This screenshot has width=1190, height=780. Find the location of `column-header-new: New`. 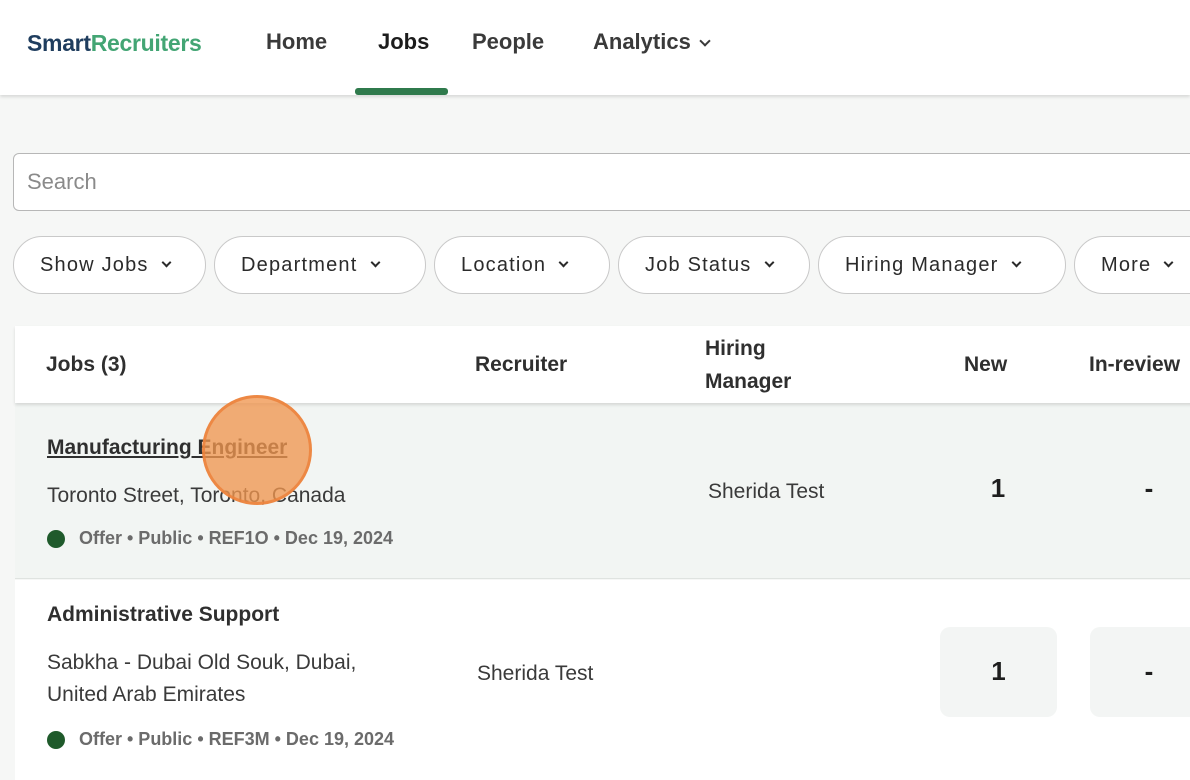

column-header-new: New is located at coordinates (985, 364).